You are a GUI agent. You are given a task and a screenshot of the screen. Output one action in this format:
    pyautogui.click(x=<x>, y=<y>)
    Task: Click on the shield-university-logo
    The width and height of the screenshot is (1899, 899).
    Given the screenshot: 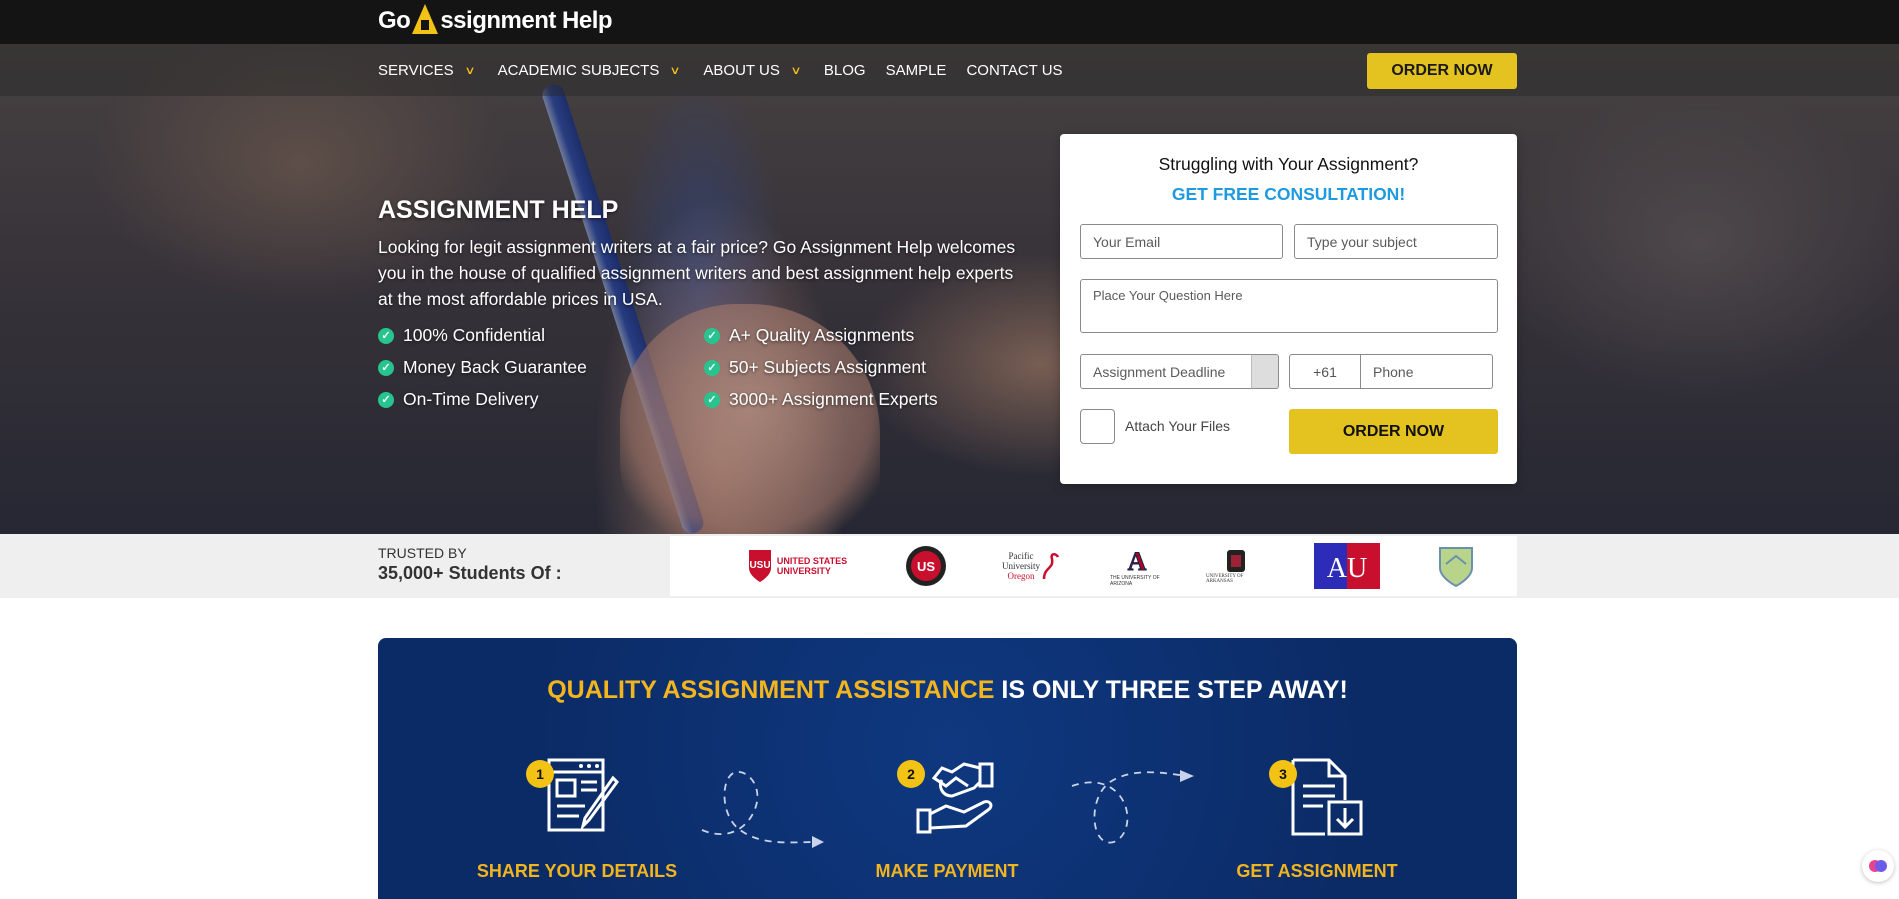 What is the action you would take?
    pyautogui.click(x=1456, y=566)
    